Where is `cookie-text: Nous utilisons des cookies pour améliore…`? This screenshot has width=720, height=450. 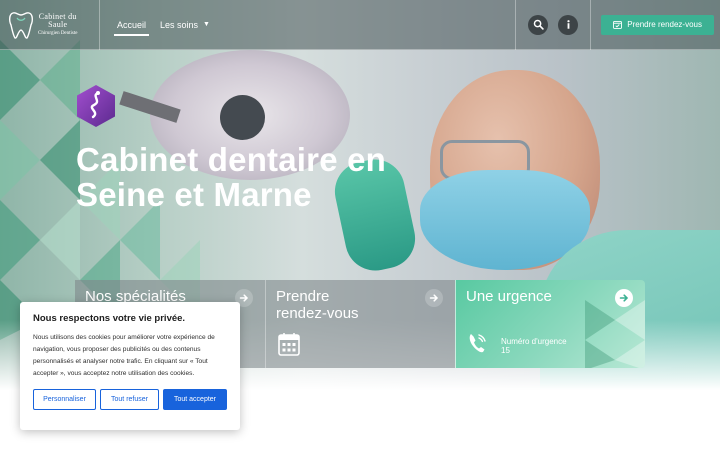 cookie-text: Nous utilisons des cookies pour améliore… is located at coordinates (124, 355).